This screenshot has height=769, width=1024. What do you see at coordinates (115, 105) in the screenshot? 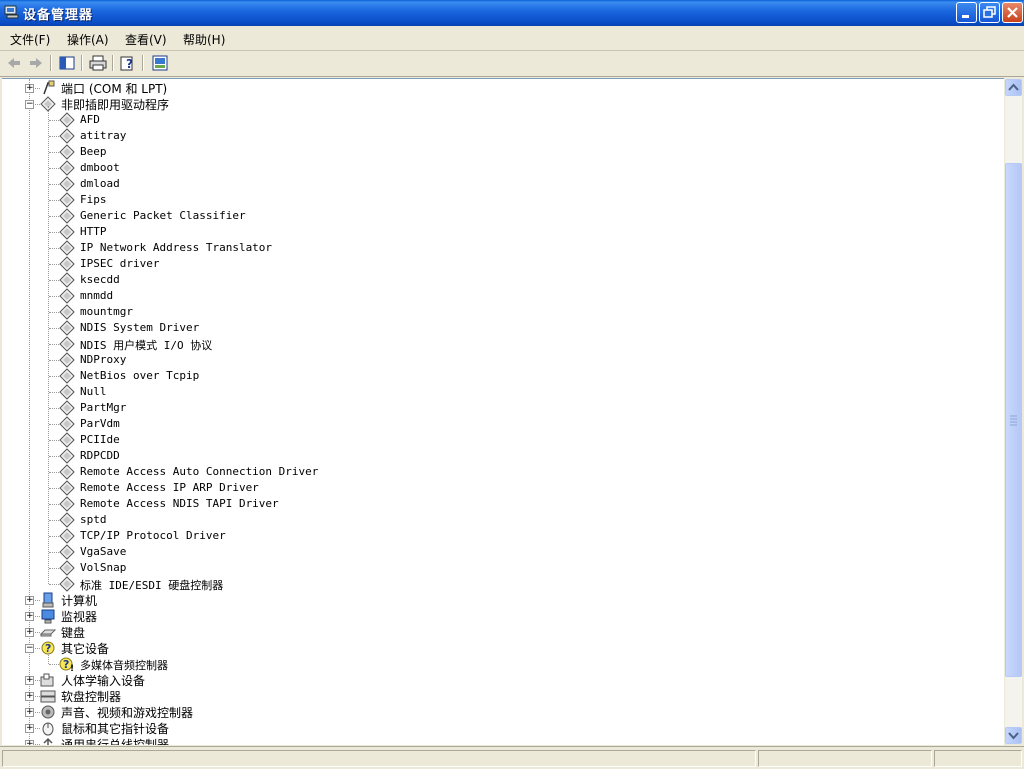
I see `tree-node-label: 非即插即用驱动程序` at bounding box center [115, 105].